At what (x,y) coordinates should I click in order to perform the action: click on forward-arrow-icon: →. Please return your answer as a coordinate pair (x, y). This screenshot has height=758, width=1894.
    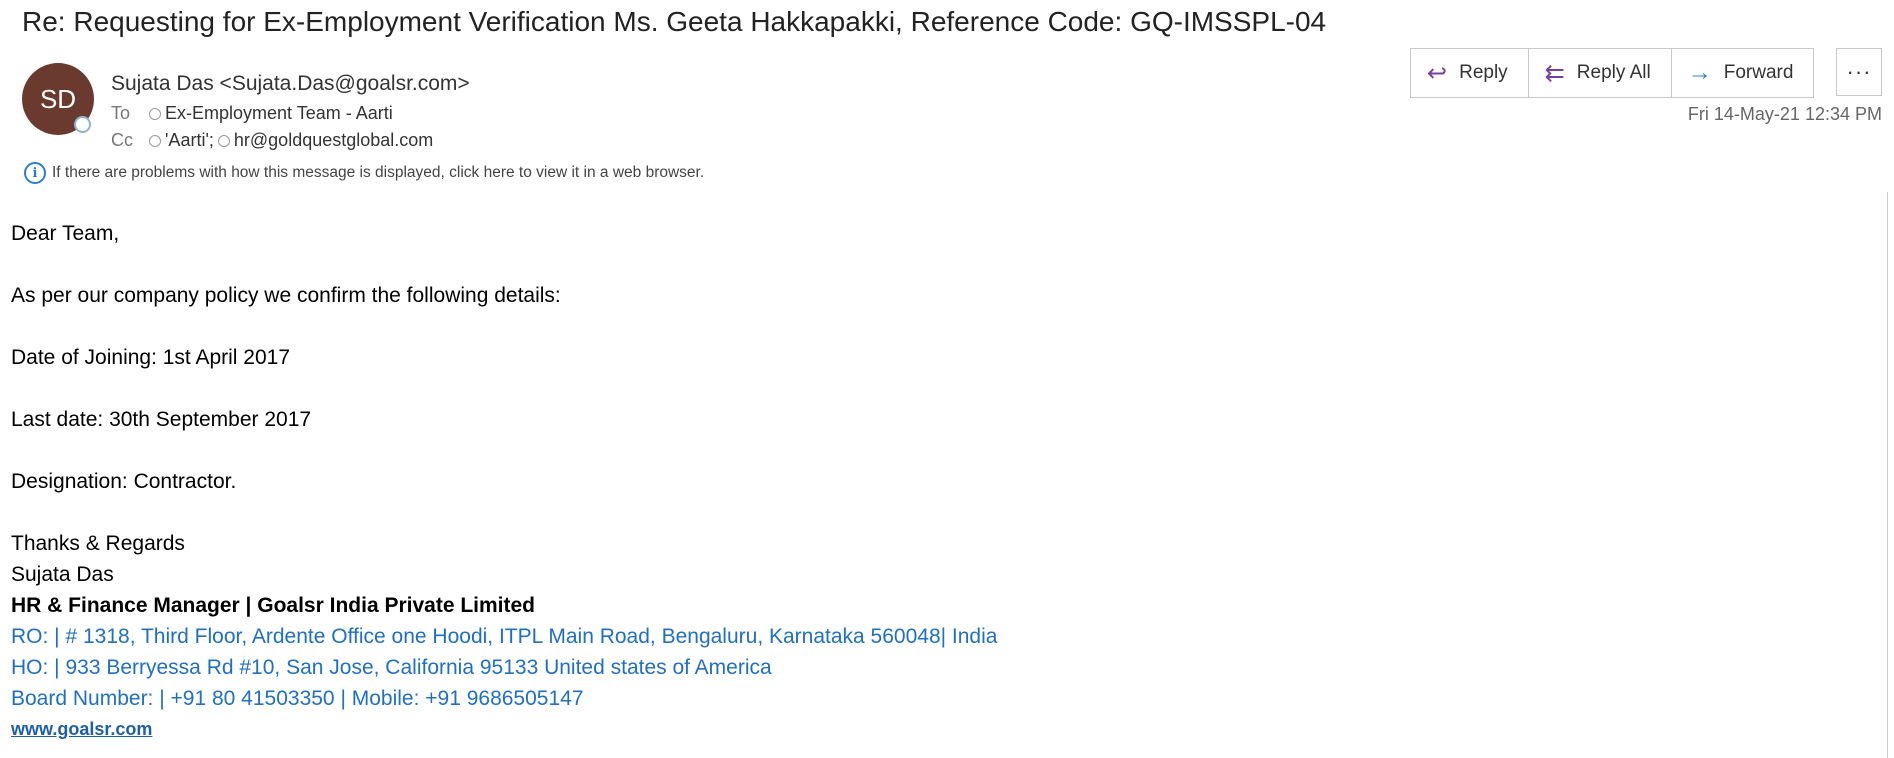
    Looking at the image, I should click on (1699, 72).